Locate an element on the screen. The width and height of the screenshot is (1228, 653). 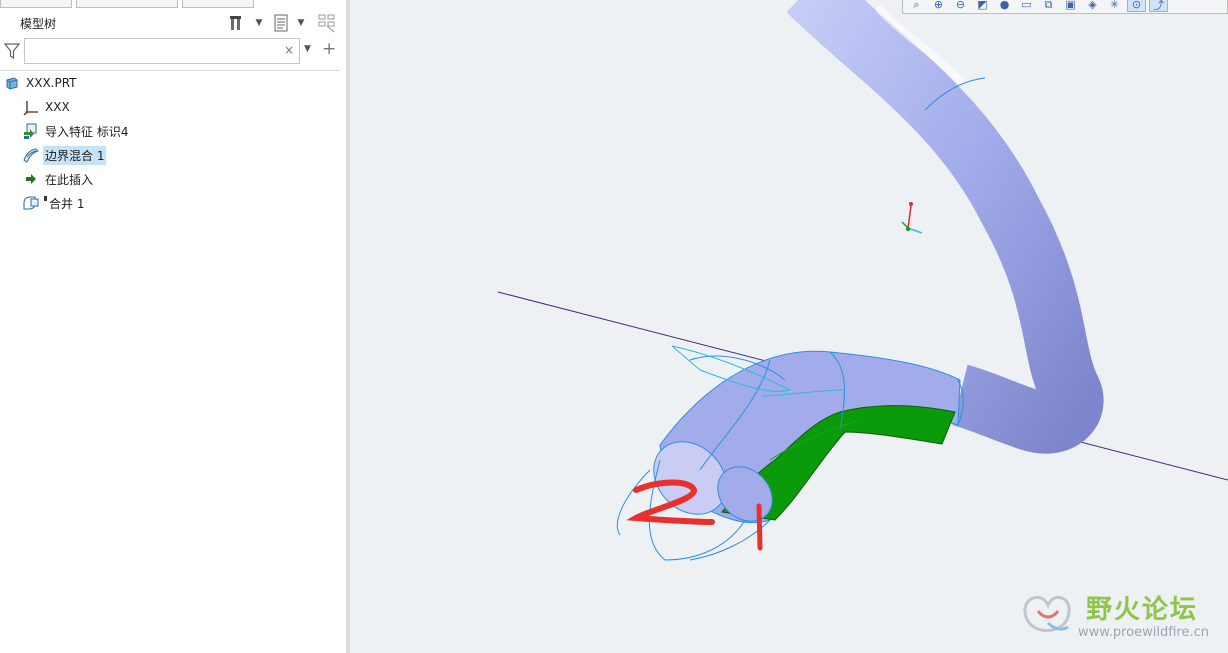
tree-item-part: XXX.PRT is located at coordinates (41, 83).